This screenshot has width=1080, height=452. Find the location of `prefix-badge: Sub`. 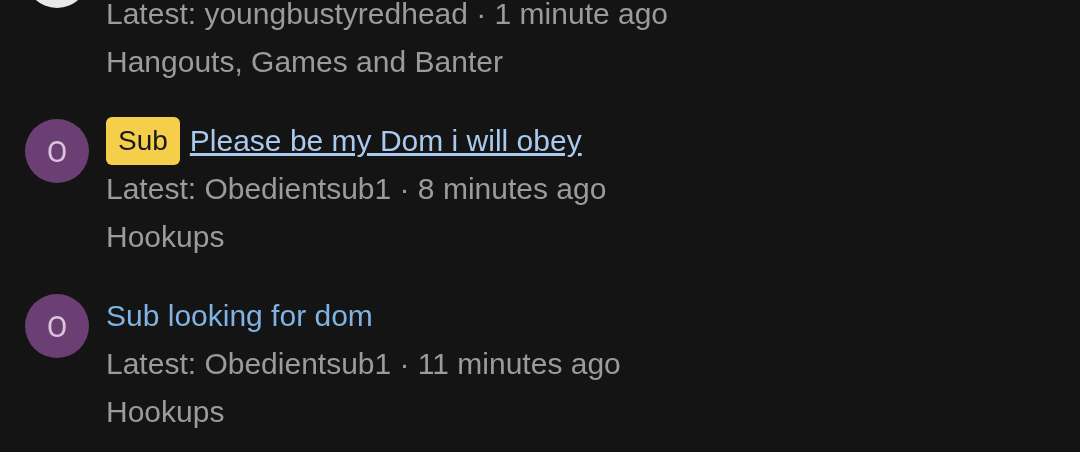

prefix-badge: Sub is located at coordinates (143, 141).